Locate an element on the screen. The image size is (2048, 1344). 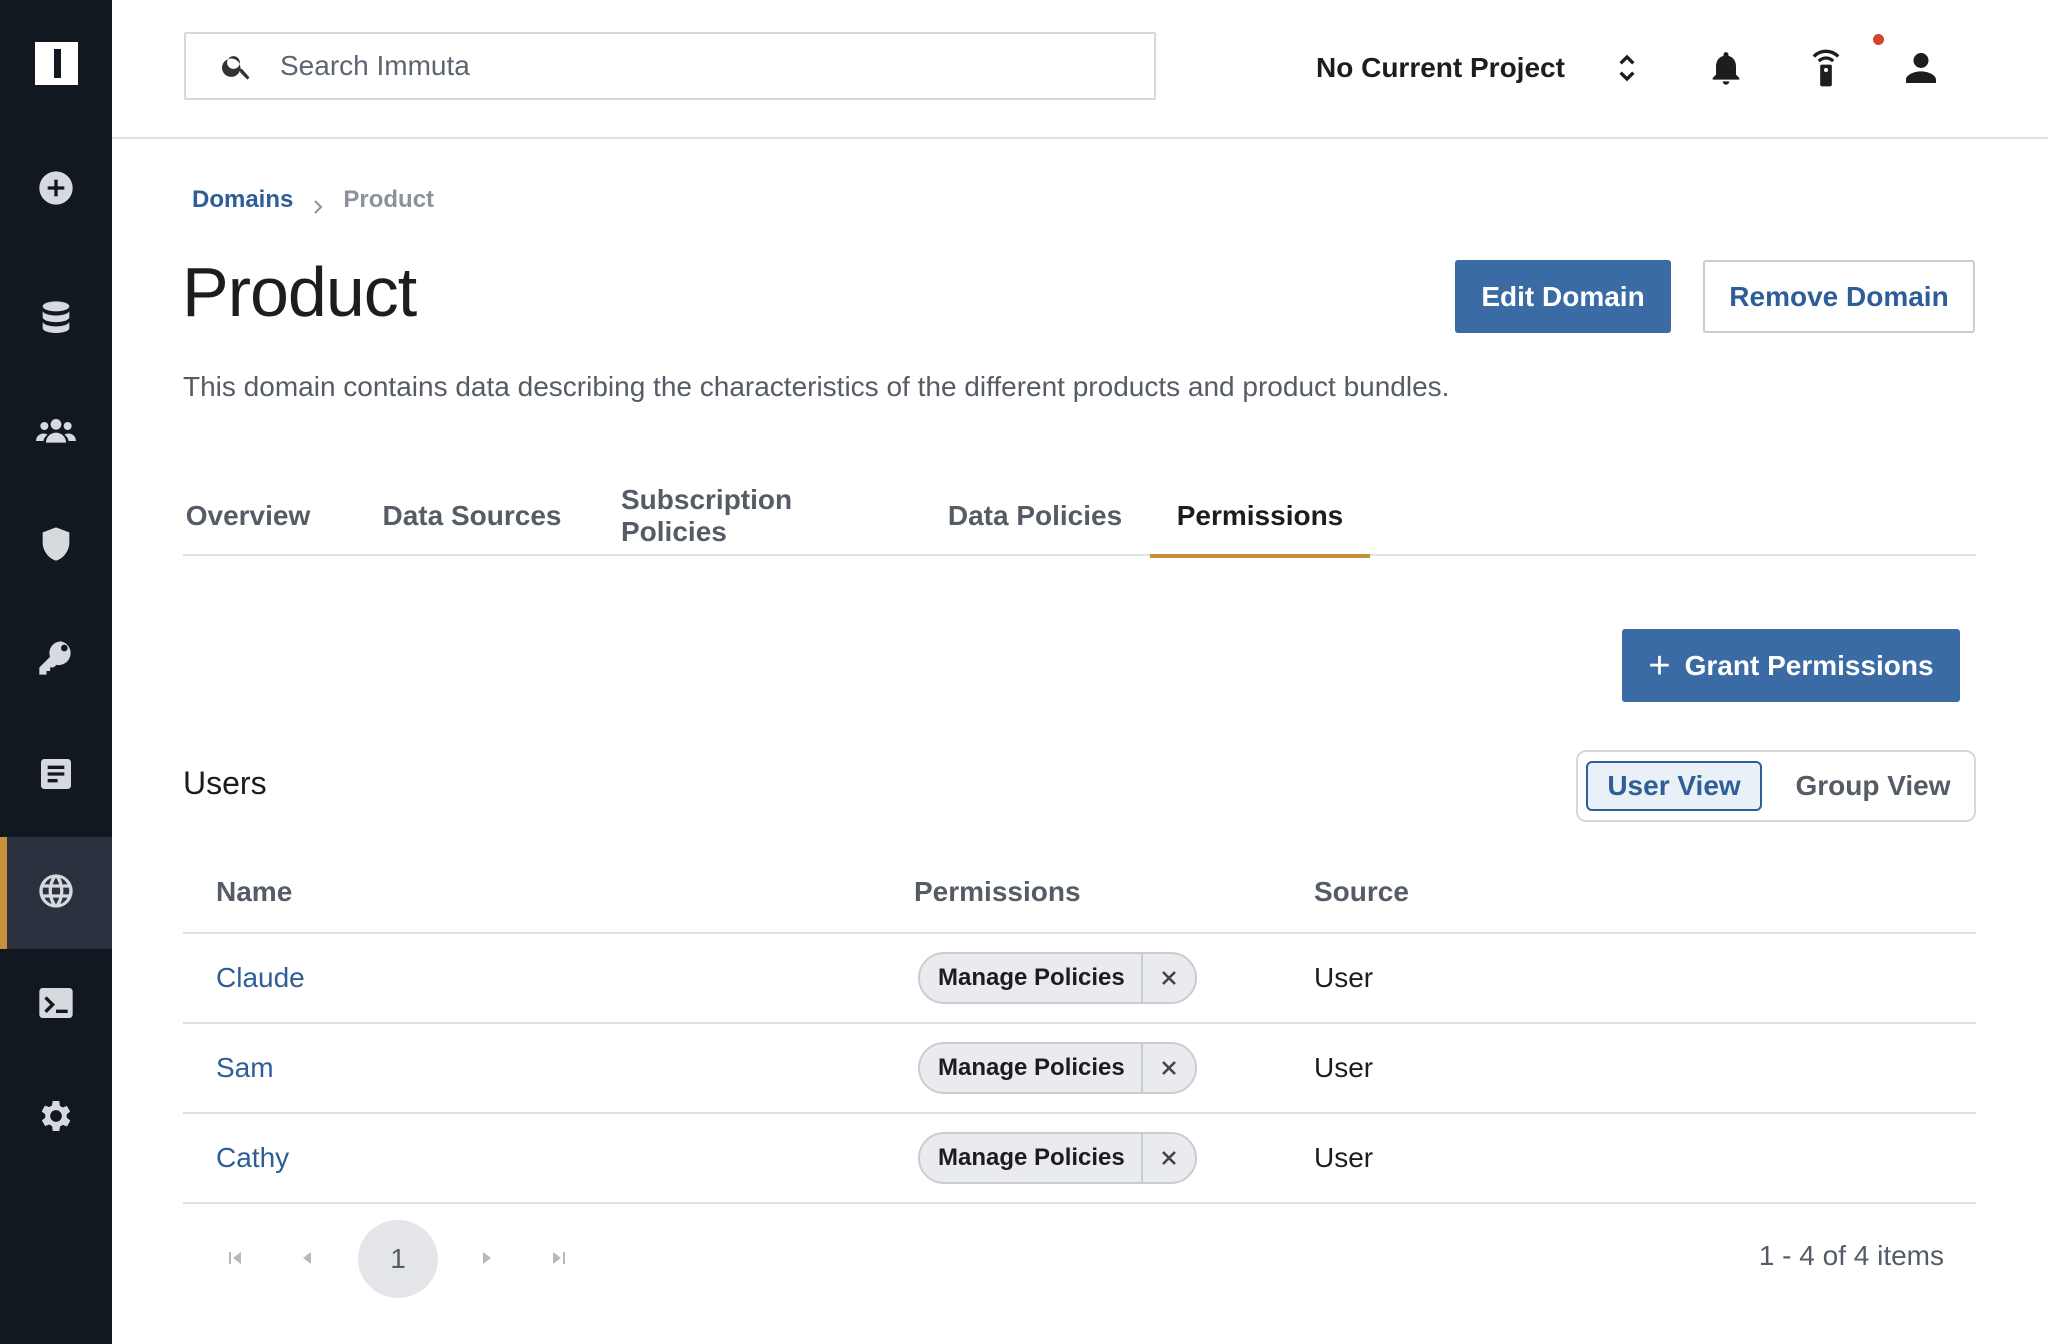
breadcrumb-domains-link: Domains is located at coordinates (242, 200).